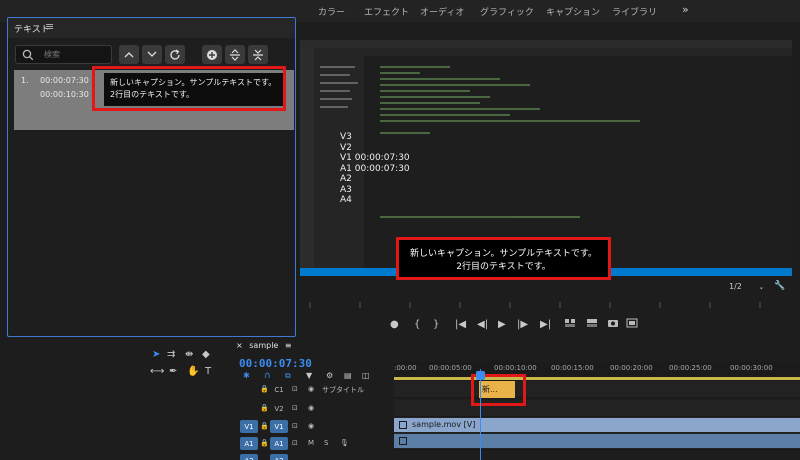 Image resolution: width=800 pixels, height=460 pixels. Describe the element at coordinates (346, 137) in the screenshot. I see `monitor-track-label-v3: V3` at that location.